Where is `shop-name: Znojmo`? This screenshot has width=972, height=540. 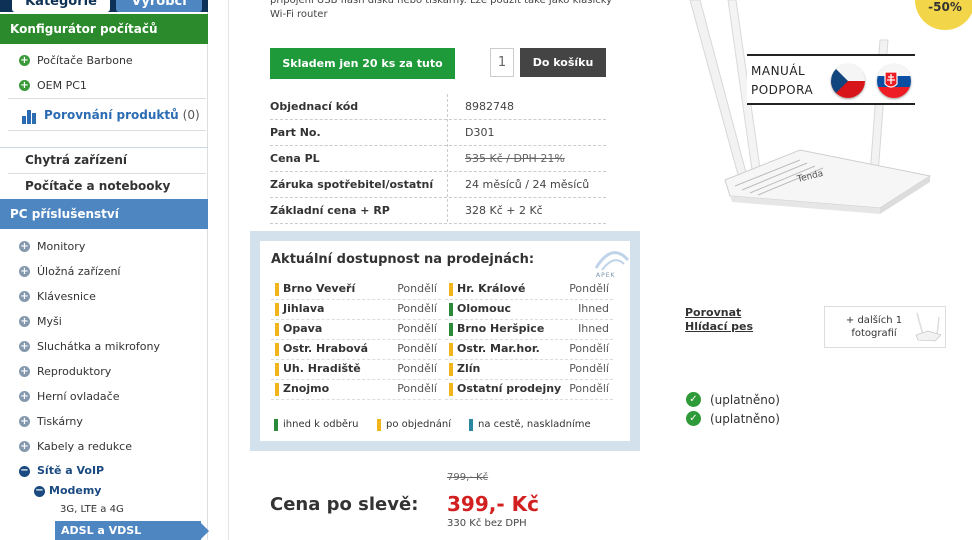 shop-name: Znojmo is located at coordinates (306, 388).